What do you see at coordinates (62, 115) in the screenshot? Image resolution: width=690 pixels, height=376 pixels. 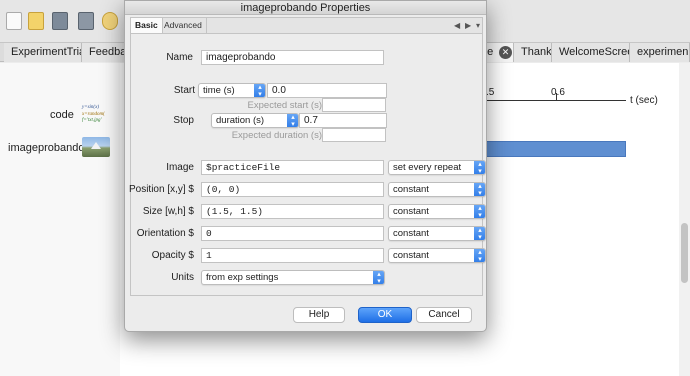 I see `component-code-label: code` at bounding box center [62, 115].